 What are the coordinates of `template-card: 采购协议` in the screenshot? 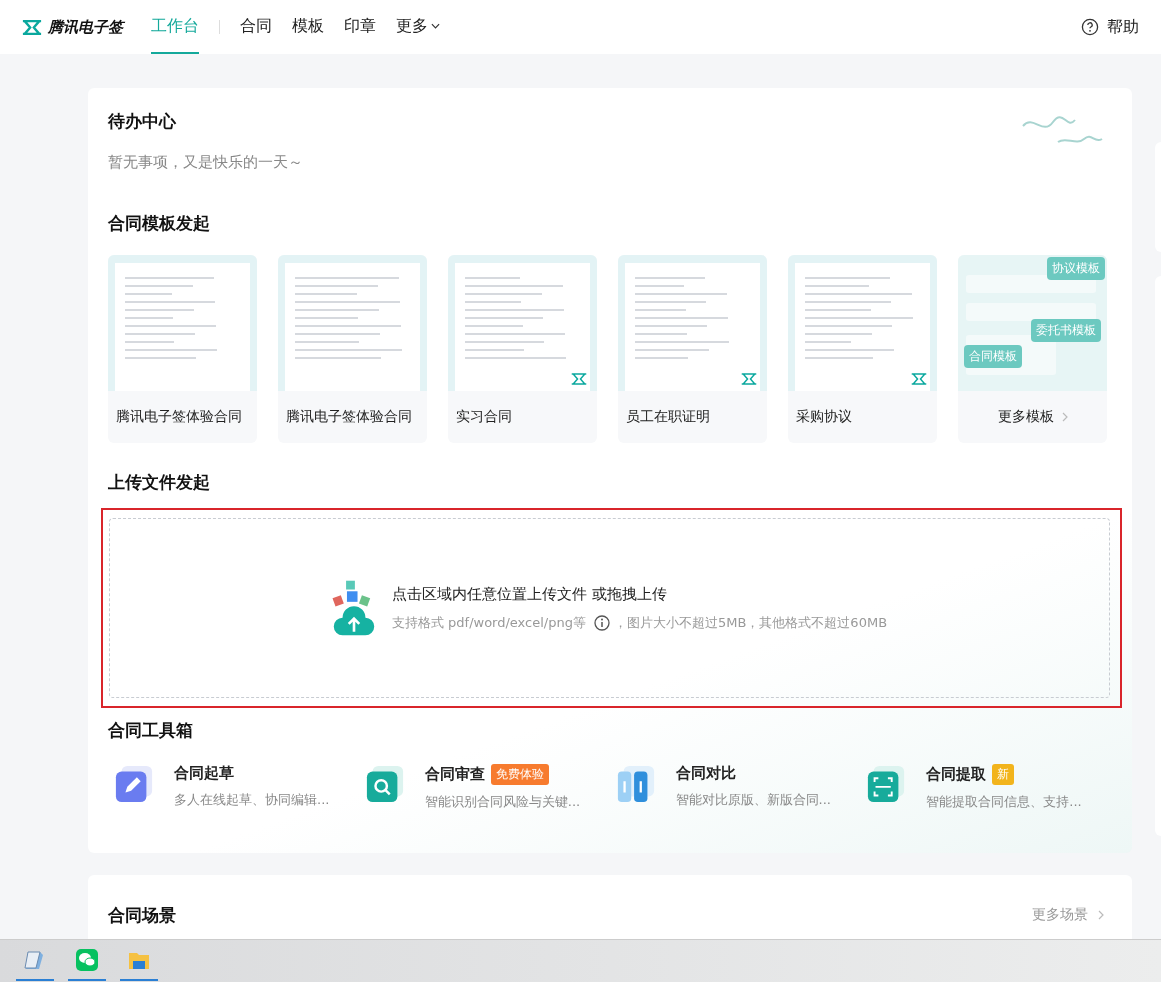 It's located at (862, 349).